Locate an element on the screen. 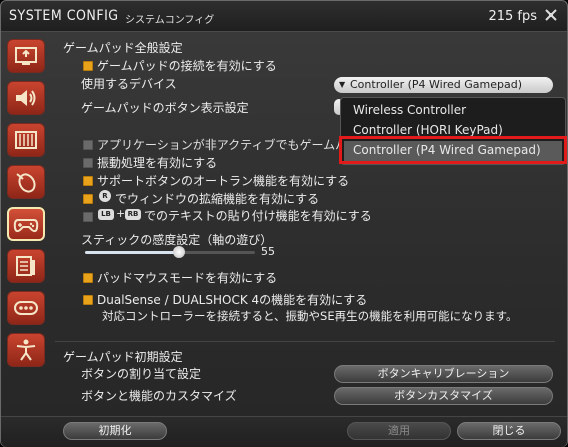 This screenshot has height=447, width=568. section-title-initial: ゲームパッド初期設定 is located at coordinates (123, 357).